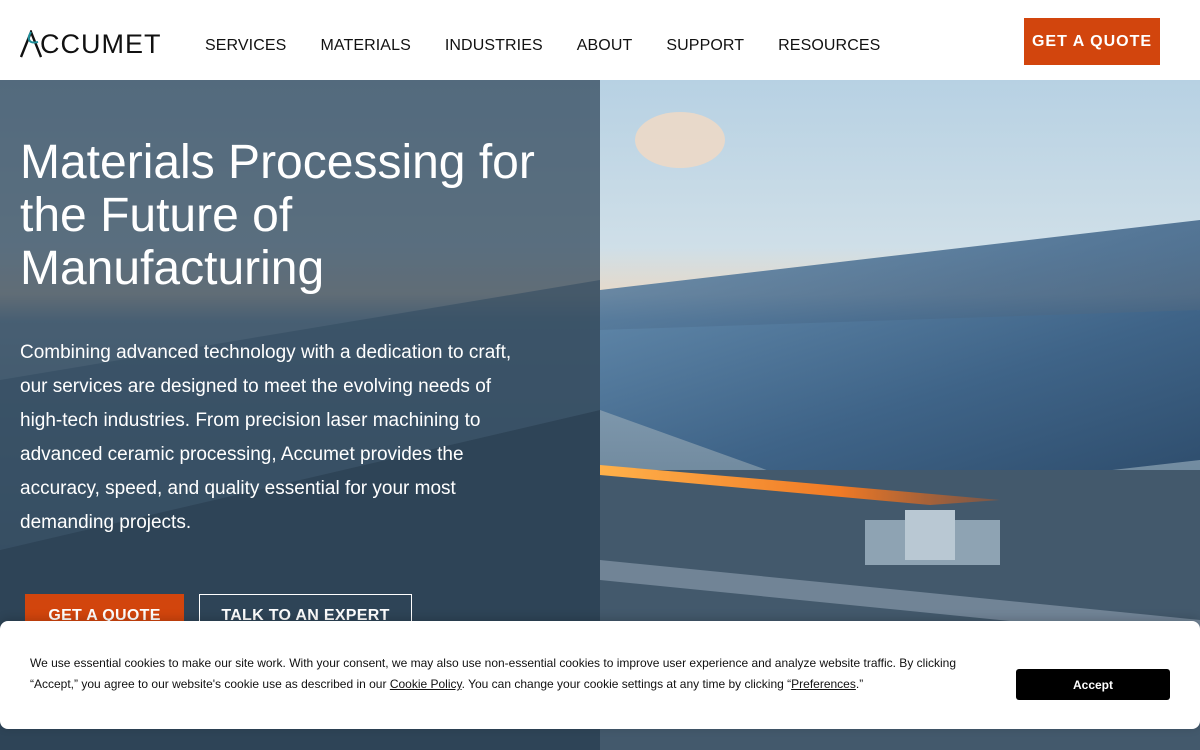 The image size is (1200, 750). Describe the element at coordinates (365, 46) in the screenshot. I see `nav-materials: MATERIALS` at that location.